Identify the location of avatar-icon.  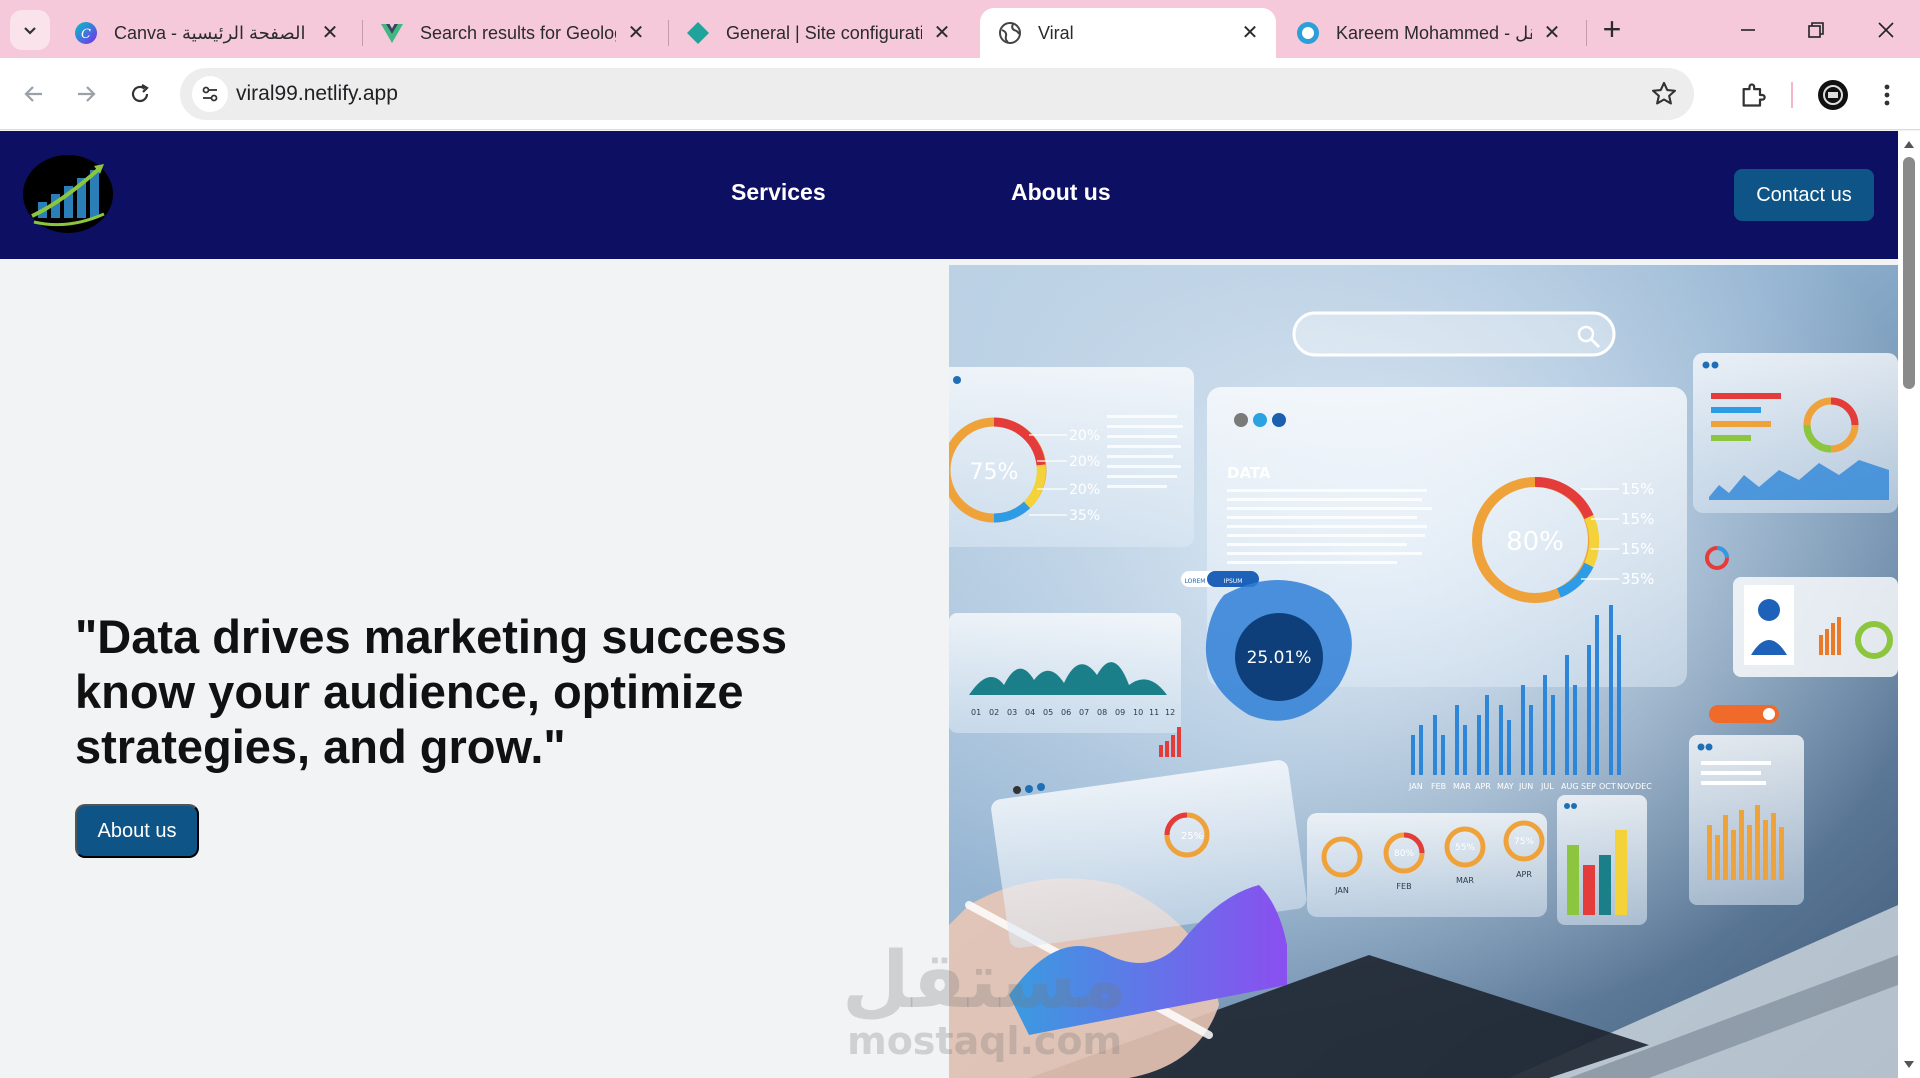
(1833, 95).